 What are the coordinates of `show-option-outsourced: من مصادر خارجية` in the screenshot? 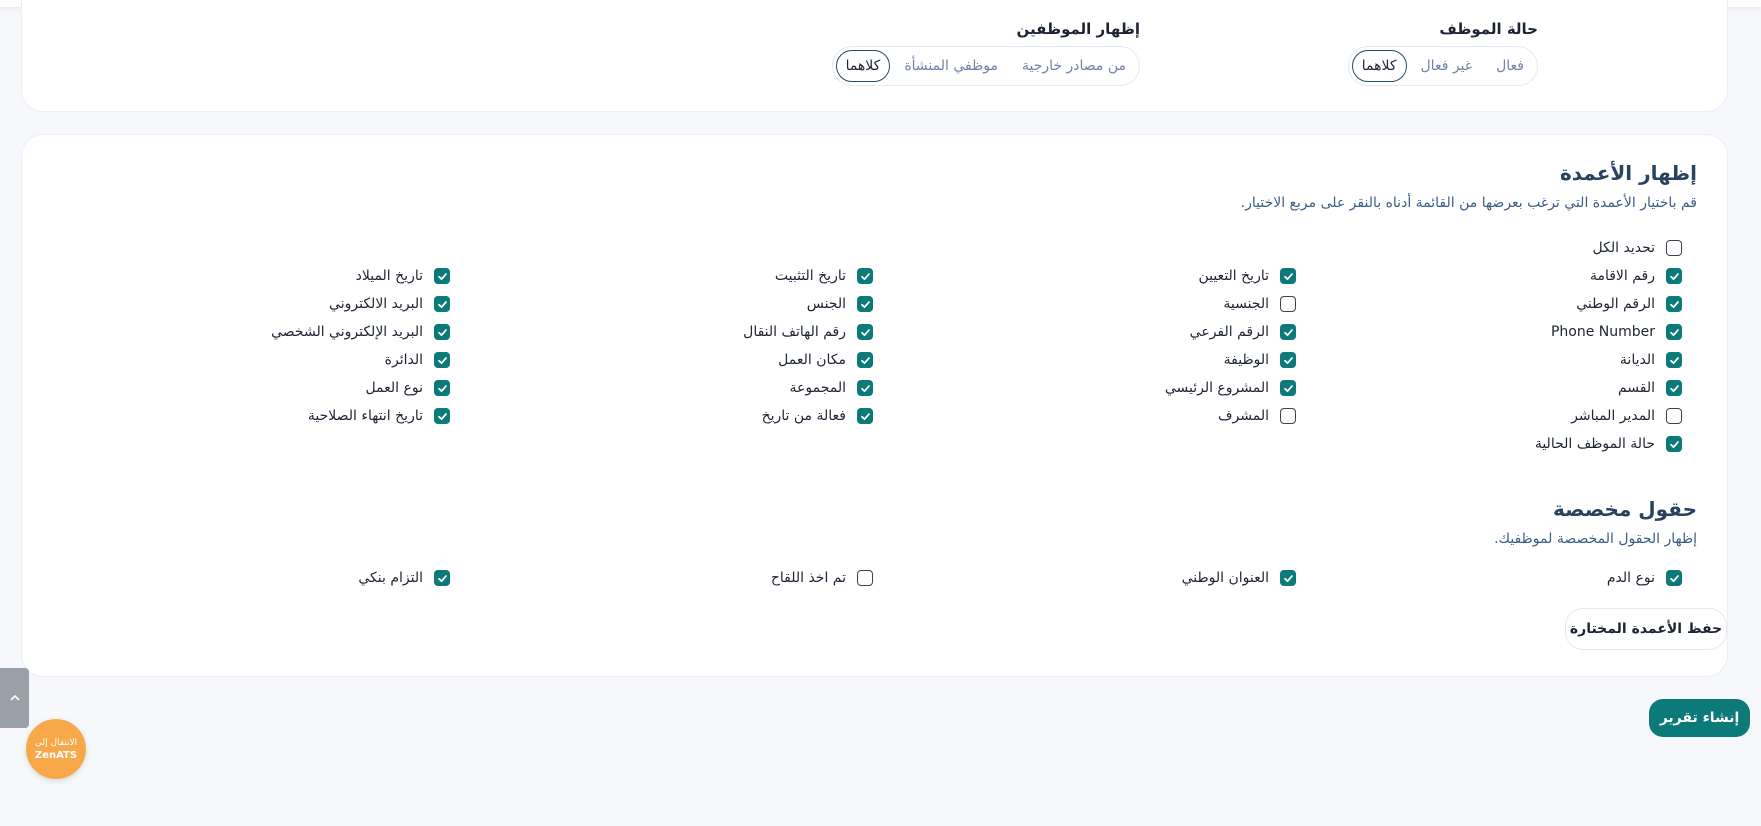 It's located at (1074, 66).